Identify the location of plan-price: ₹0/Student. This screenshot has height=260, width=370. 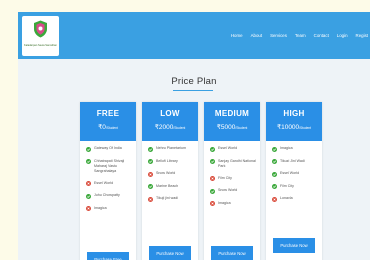
(108, 127).